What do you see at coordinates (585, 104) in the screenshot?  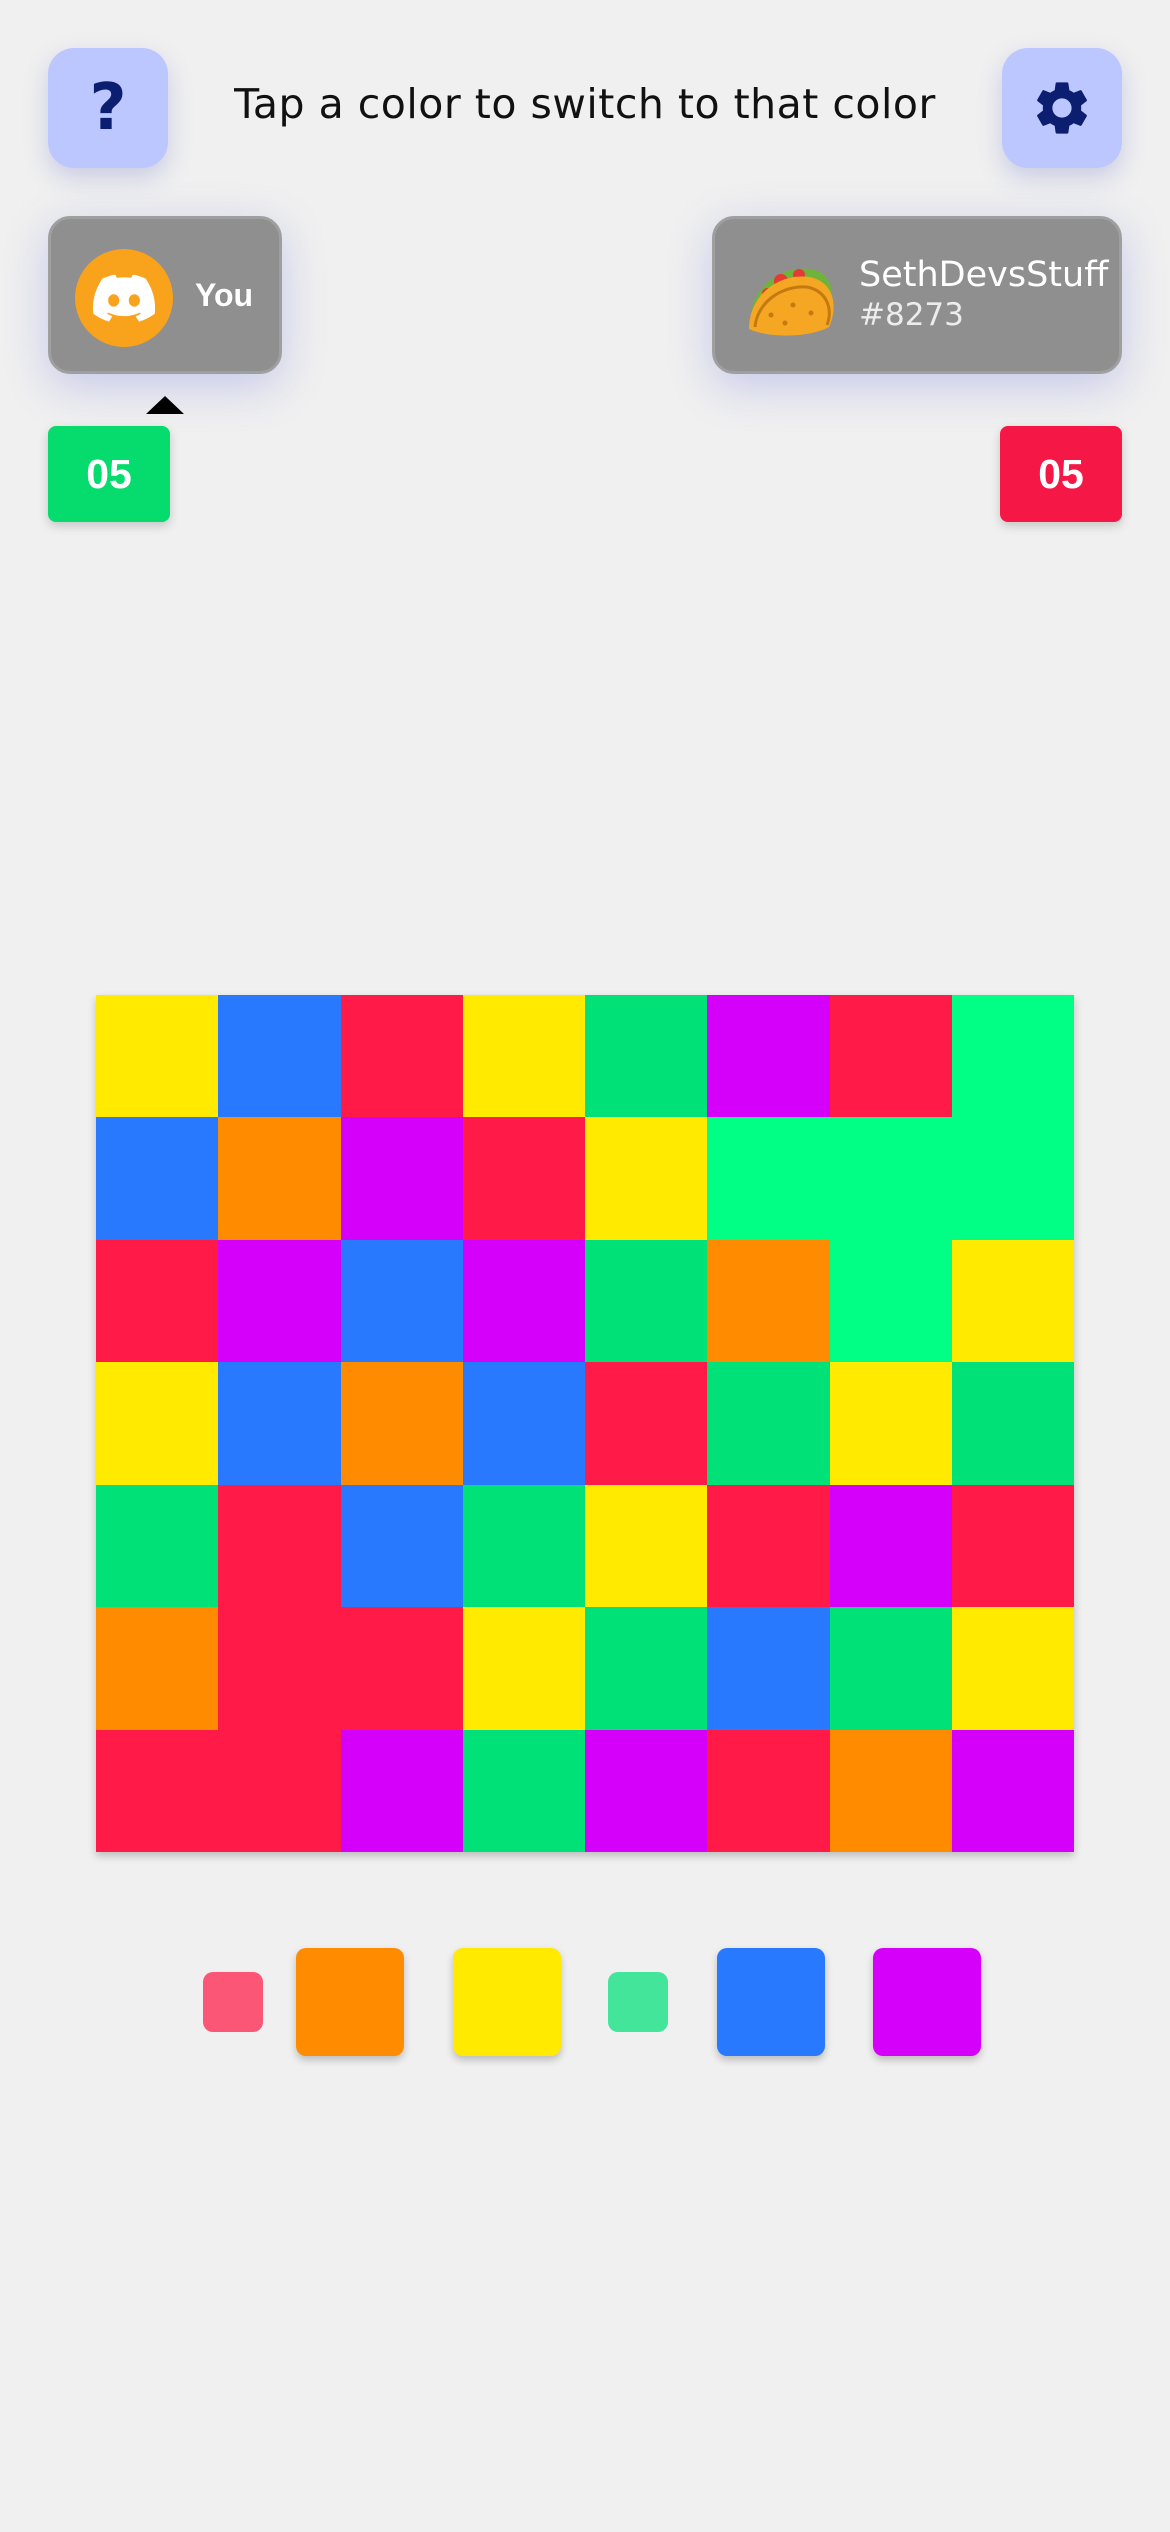 I see `instruction-text: Tap a color to switch to that color` at bounding box center [585, 104].